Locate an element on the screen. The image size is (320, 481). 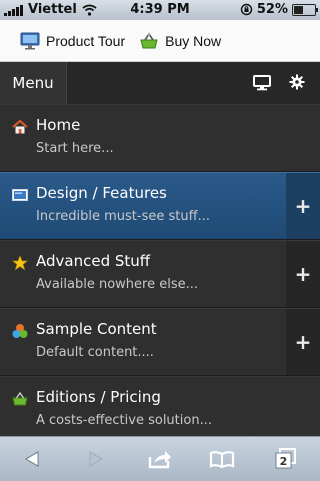
forward-button is located at coordinates (96, 459).